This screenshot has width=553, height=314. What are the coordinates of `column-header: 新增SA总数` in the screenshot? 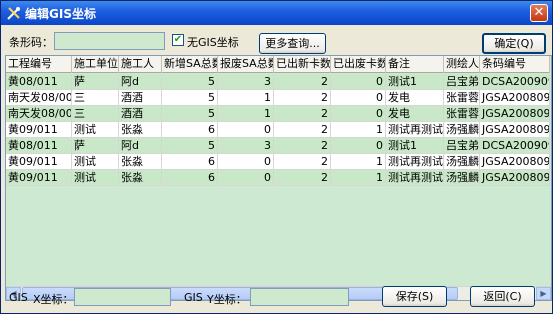 It's located at (190, 64).